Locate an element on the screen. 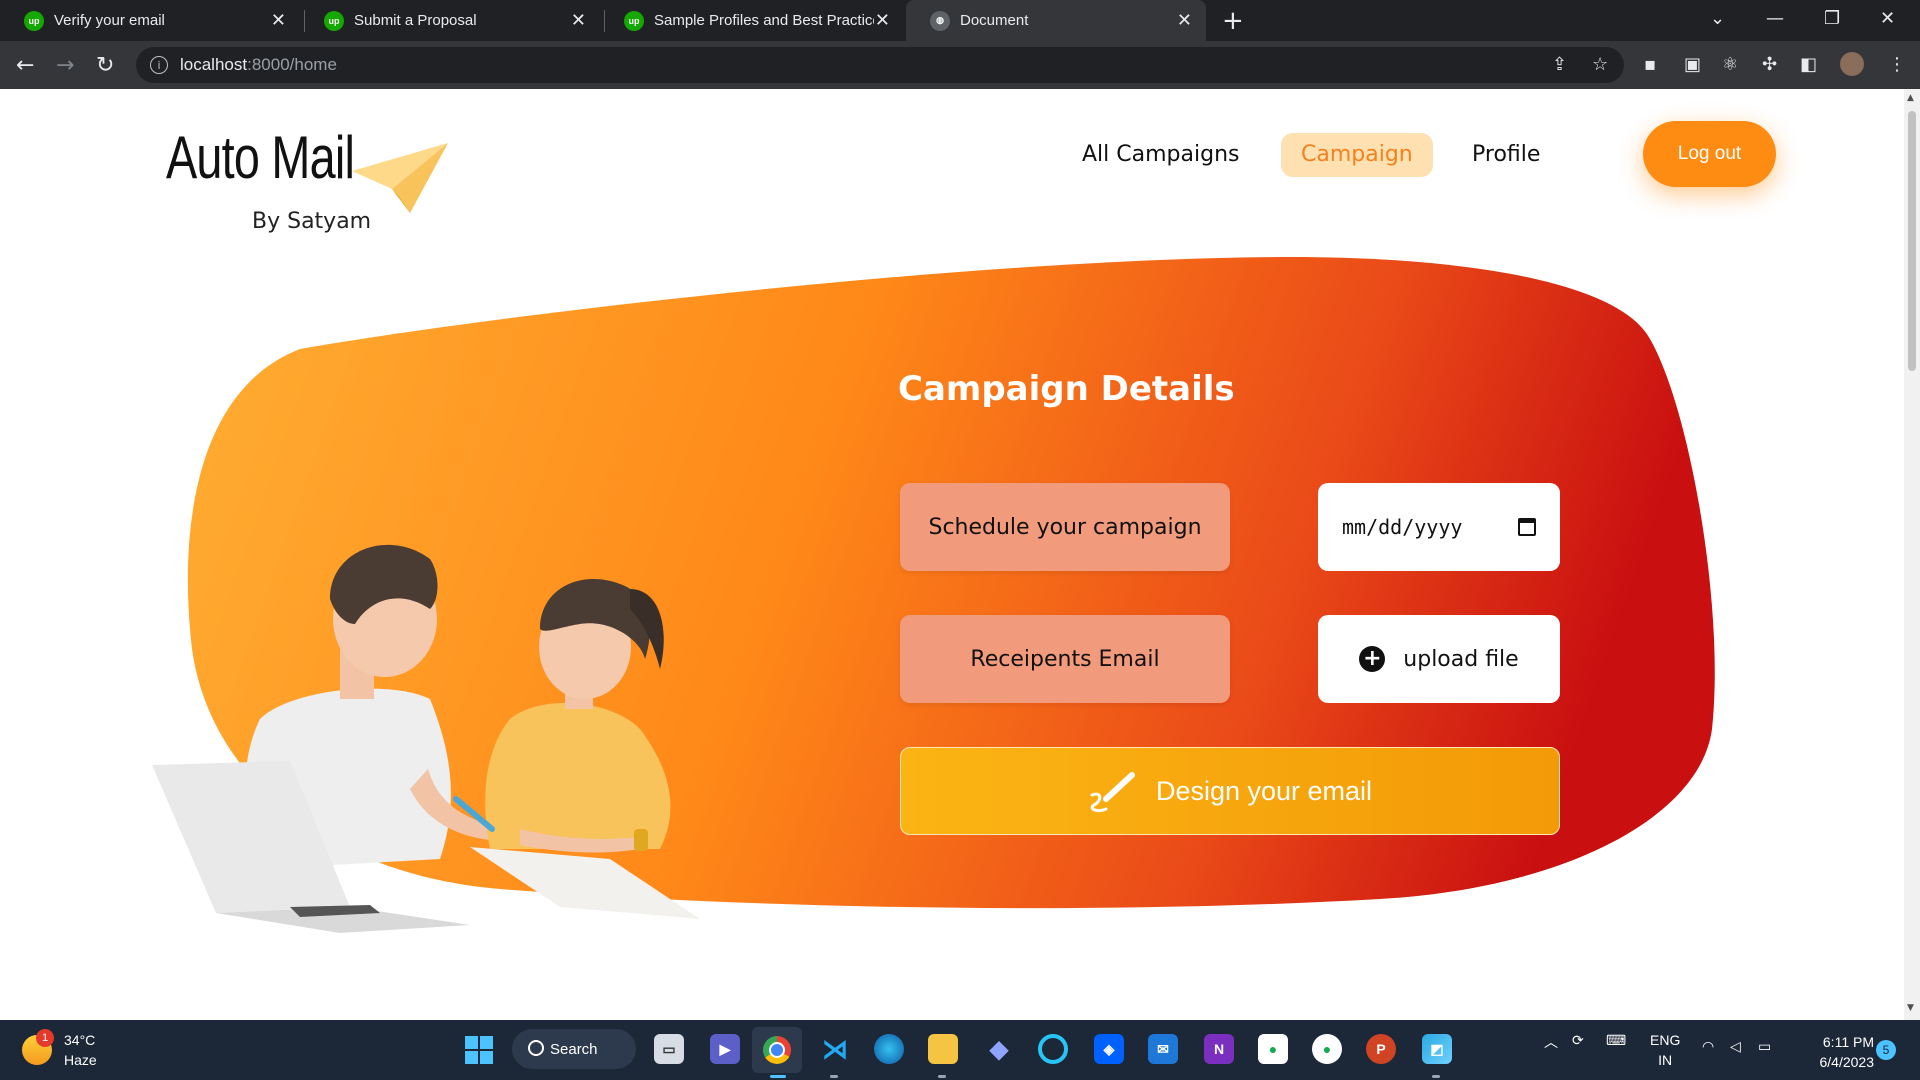 The image size is (1920, 1080). calendar-icon is located at coordinates (1527, 527).